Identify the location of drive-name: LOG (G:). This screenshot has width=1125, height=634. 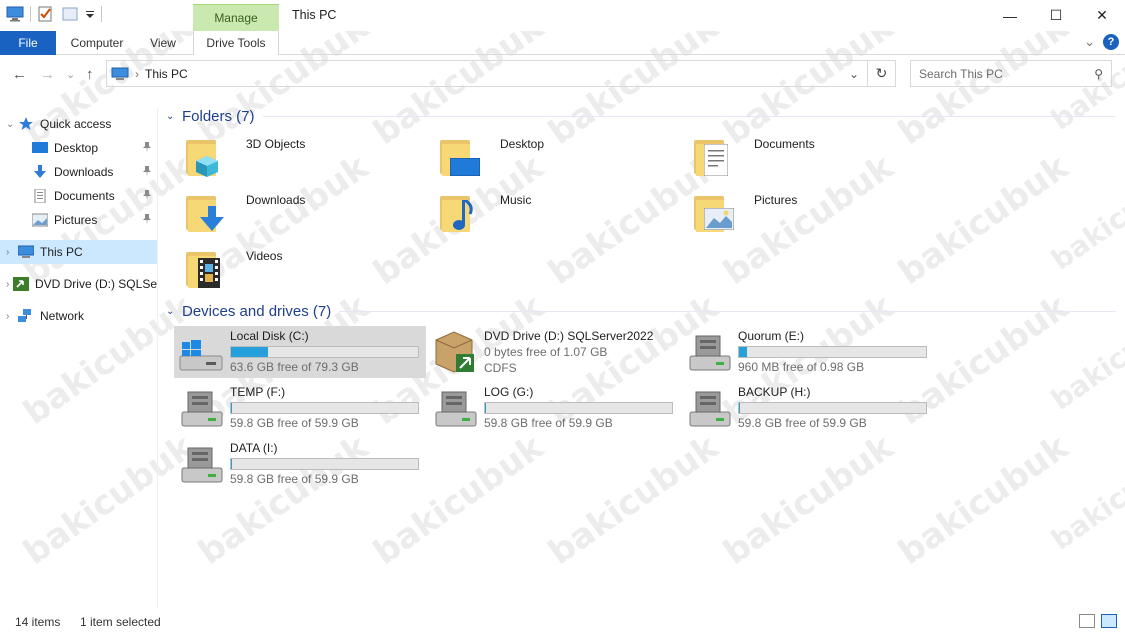
(509, 392).